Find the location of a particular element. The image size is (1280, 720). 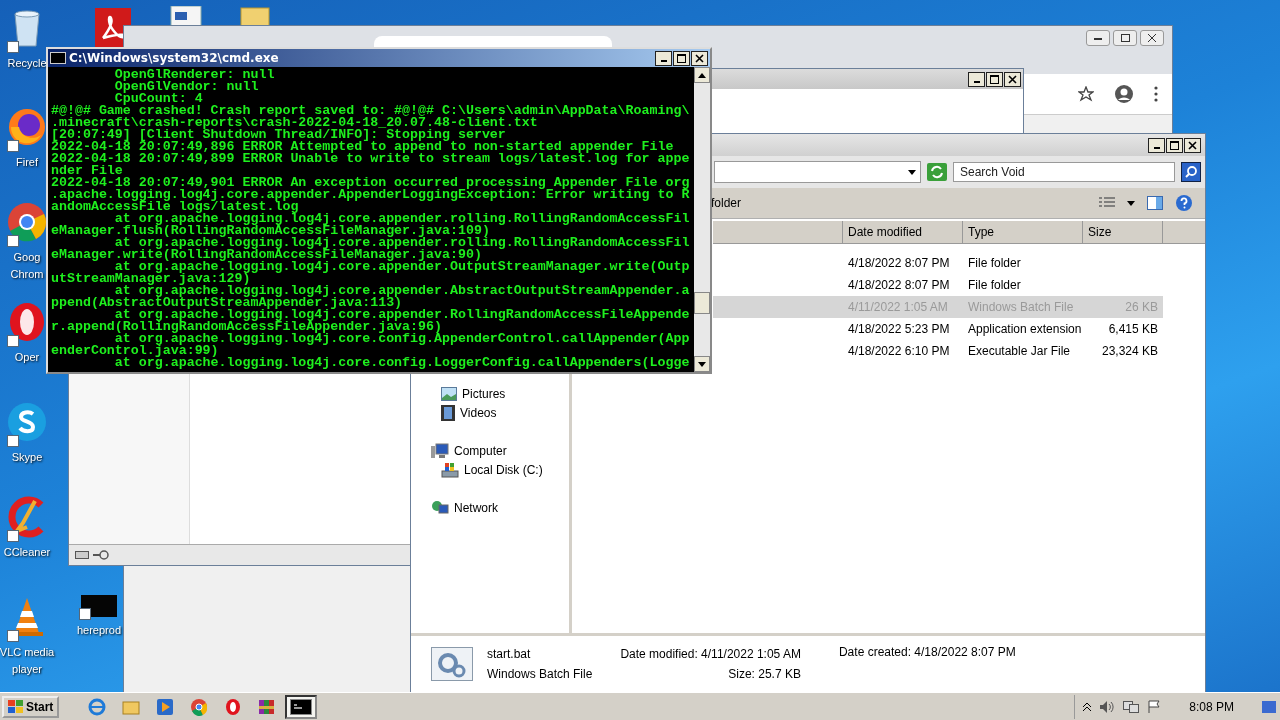

console-line: .minecraft\crash-reports\crash-2022-04-18_20.07.48-client.txt is located at coordinates (294, 123).